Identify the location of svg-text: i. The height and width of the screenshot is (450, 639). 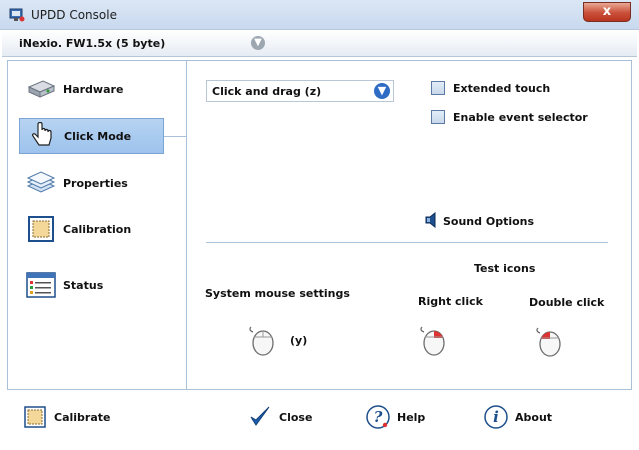
(496, 417).